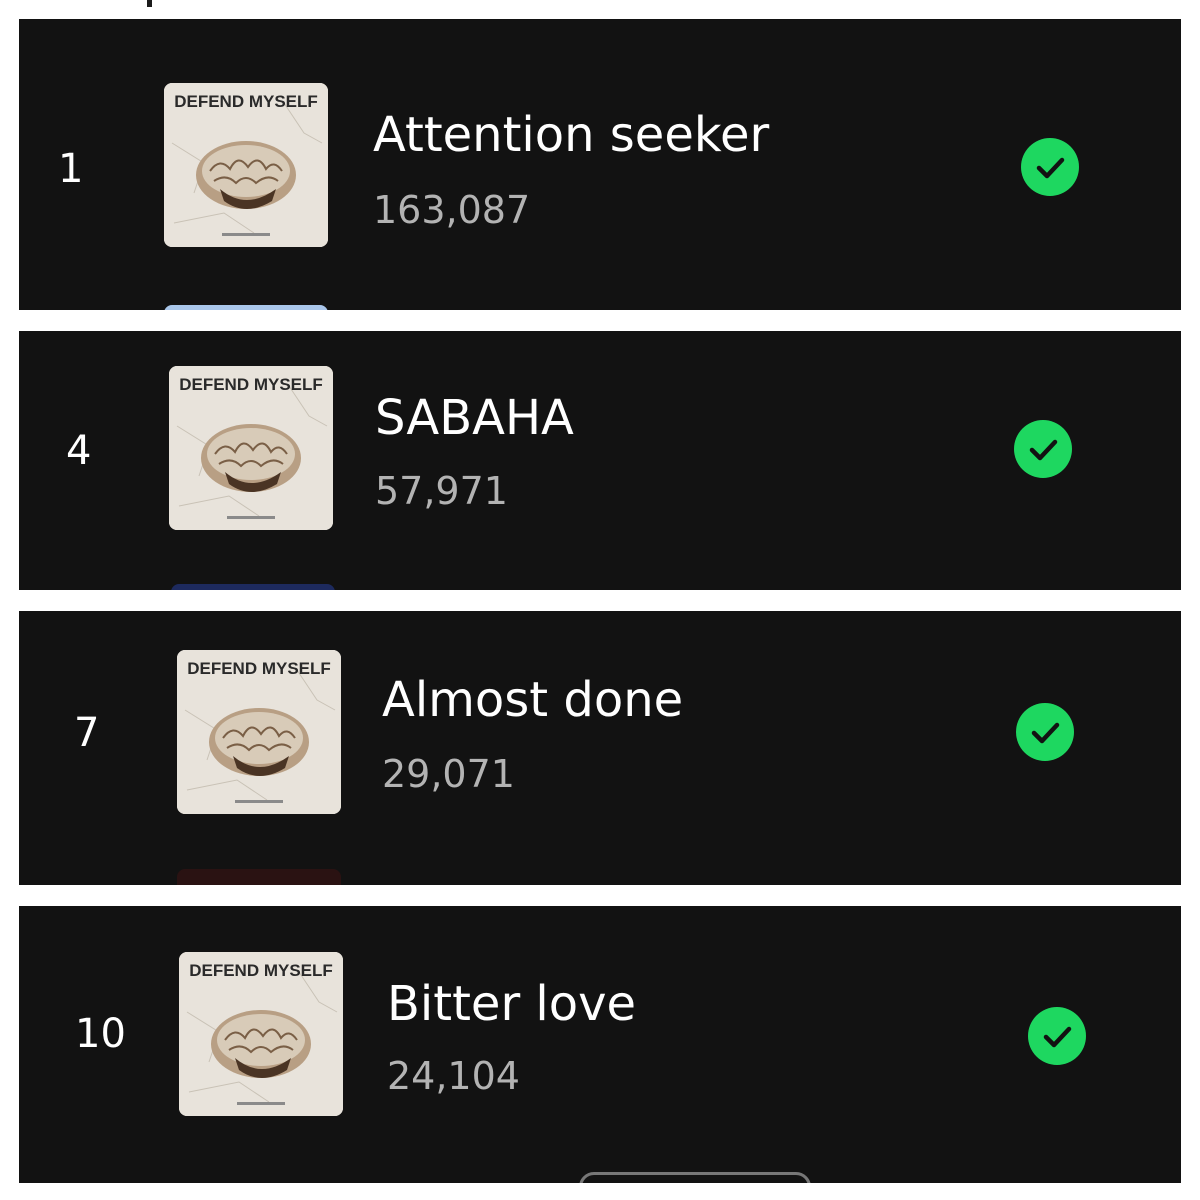 The width and height of the screenshot is (1200, 1200). What do you see at coordinates (448, 774) in the screenshot?
I see `track-play-count: 29,071` at bounding box center [448, 774].